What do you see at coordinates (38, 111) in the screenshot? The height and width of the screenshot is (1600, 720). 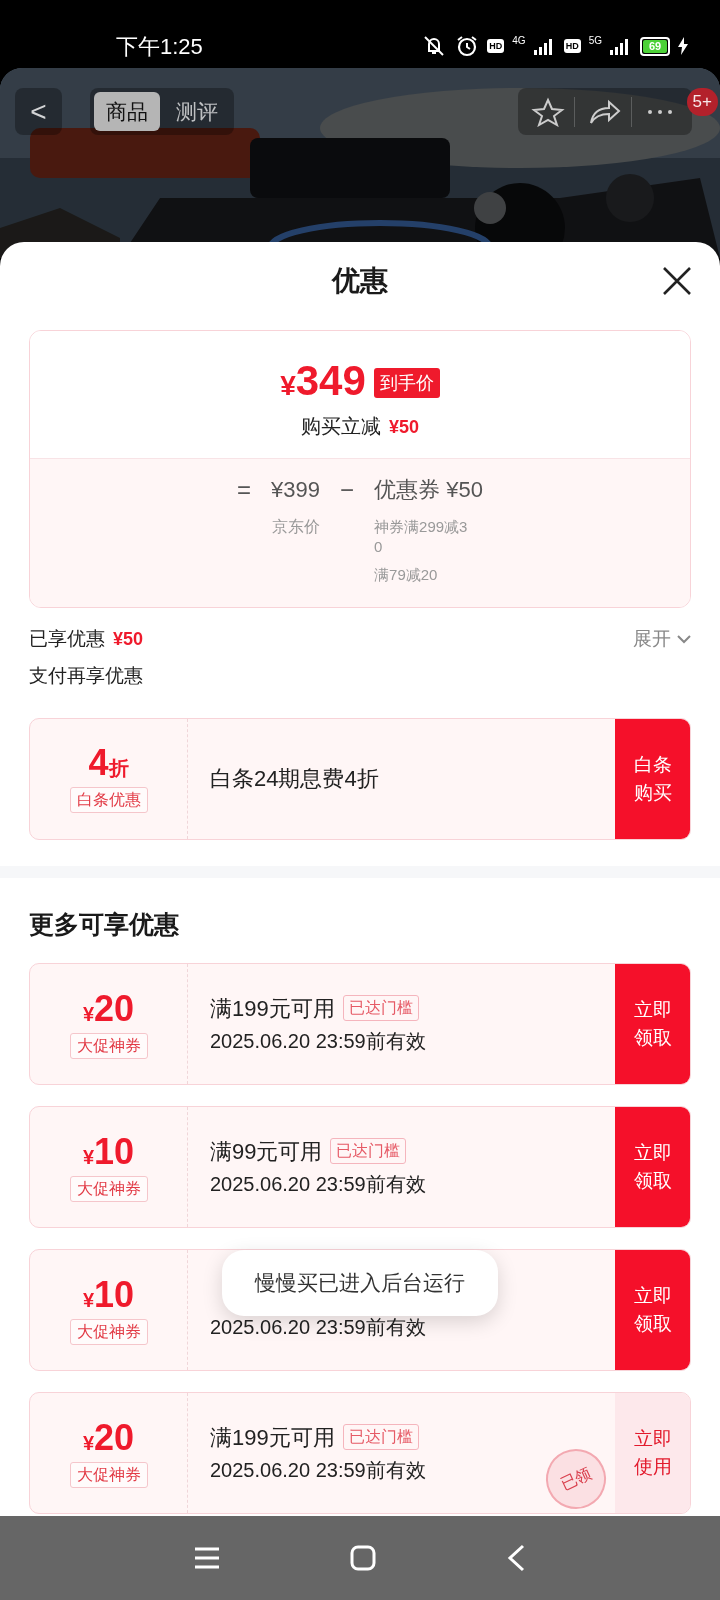 I see `back-button: <` at bounding box center [38, 111].